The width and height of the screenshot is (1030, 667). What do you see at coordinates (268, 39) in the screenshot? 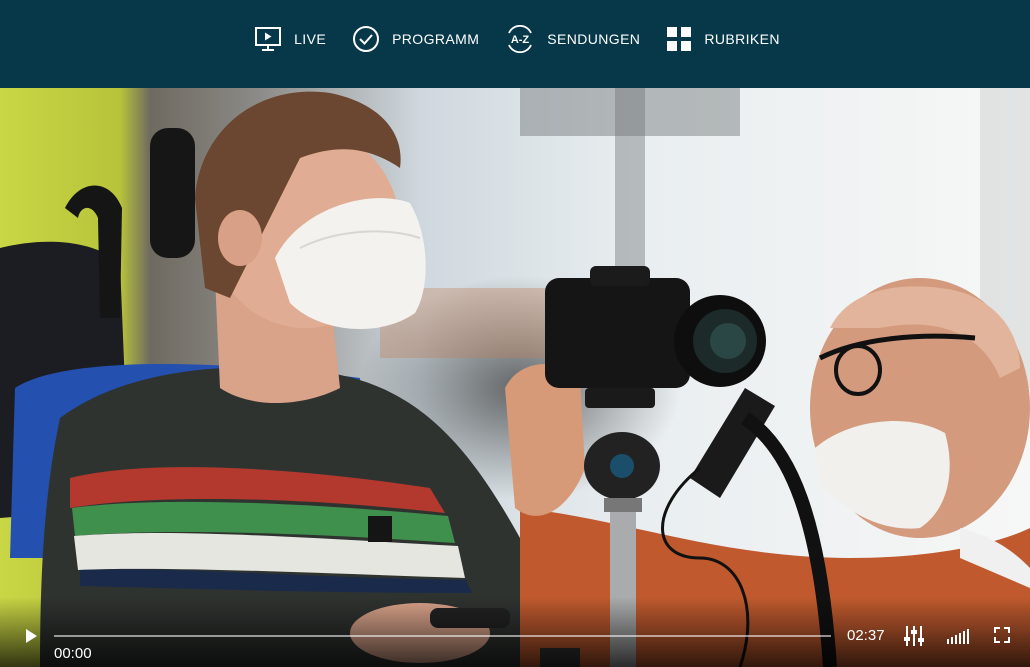
I see `monitor-play-icon` at bounding box center [268, 39].